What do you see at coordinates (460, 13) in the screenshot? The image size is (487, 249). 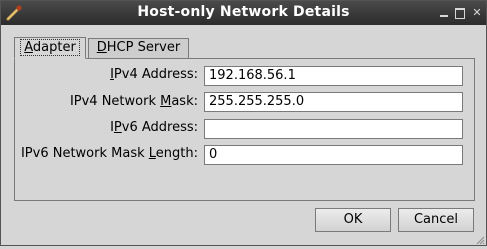 I see `maximize-icon` at bounding box center [460, 13].